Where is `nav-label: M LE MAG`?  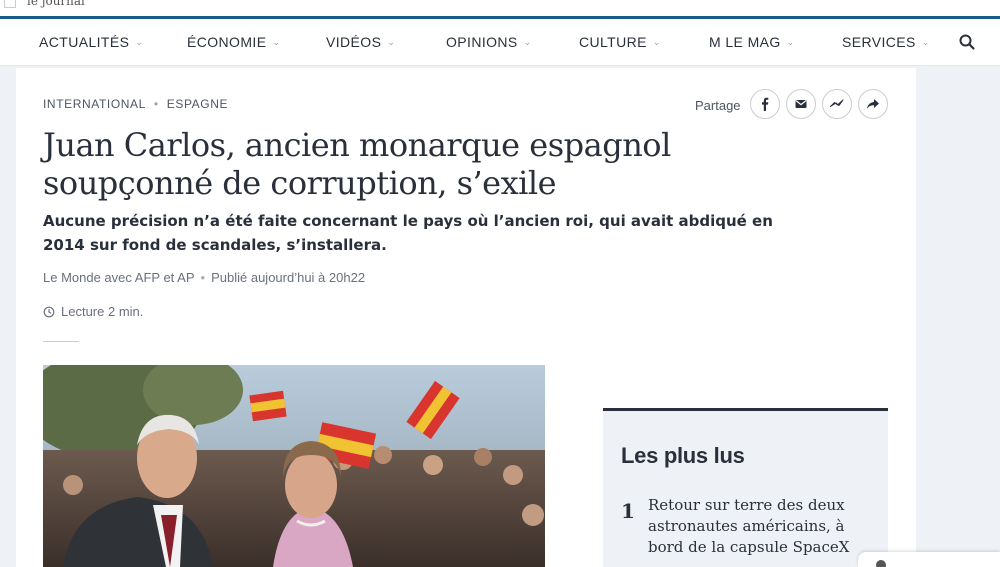 nav-label: M LE MAG is located at coordinates (745, 42).